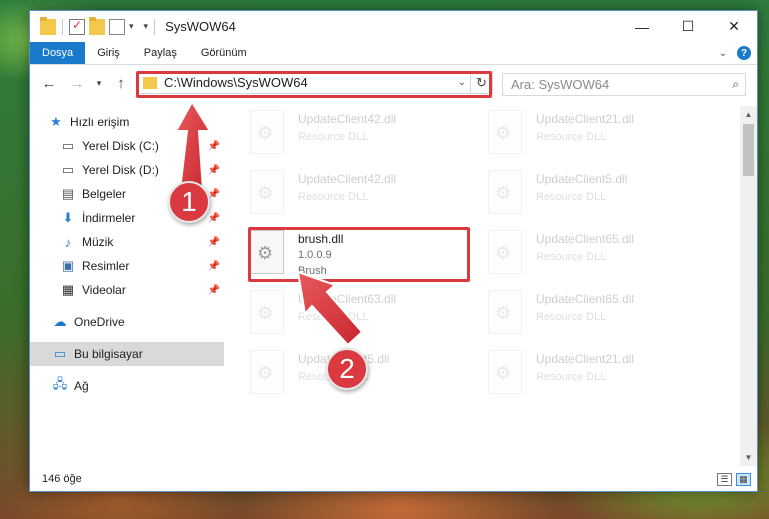 The width and height of the screenshot is (769, 519). I want to click on address-highlight, so click(314, 84).